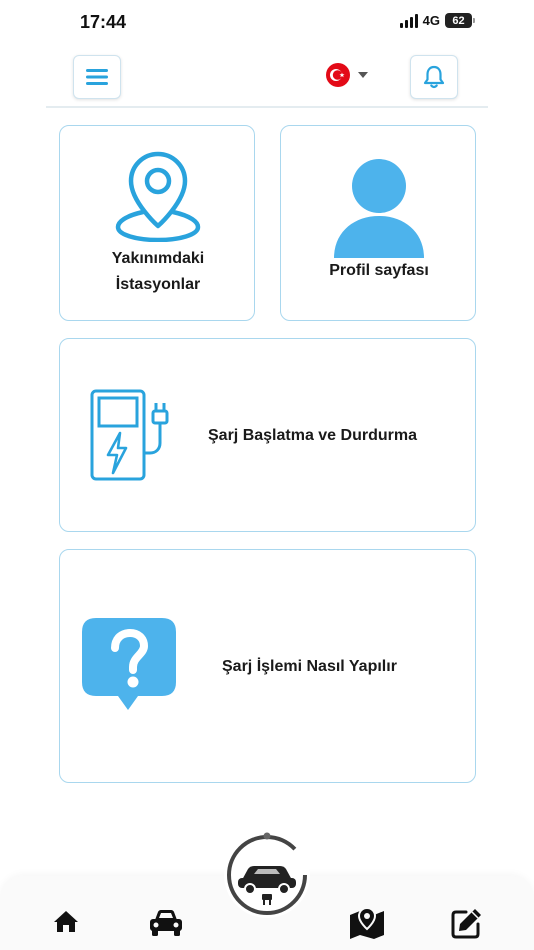 The height and width of the screenshot is (950, 534). What do you see at coordinates (158, 258) in the screenshot?
I see `title-line: Yakınımdaki` at bounding box center [158, 258].